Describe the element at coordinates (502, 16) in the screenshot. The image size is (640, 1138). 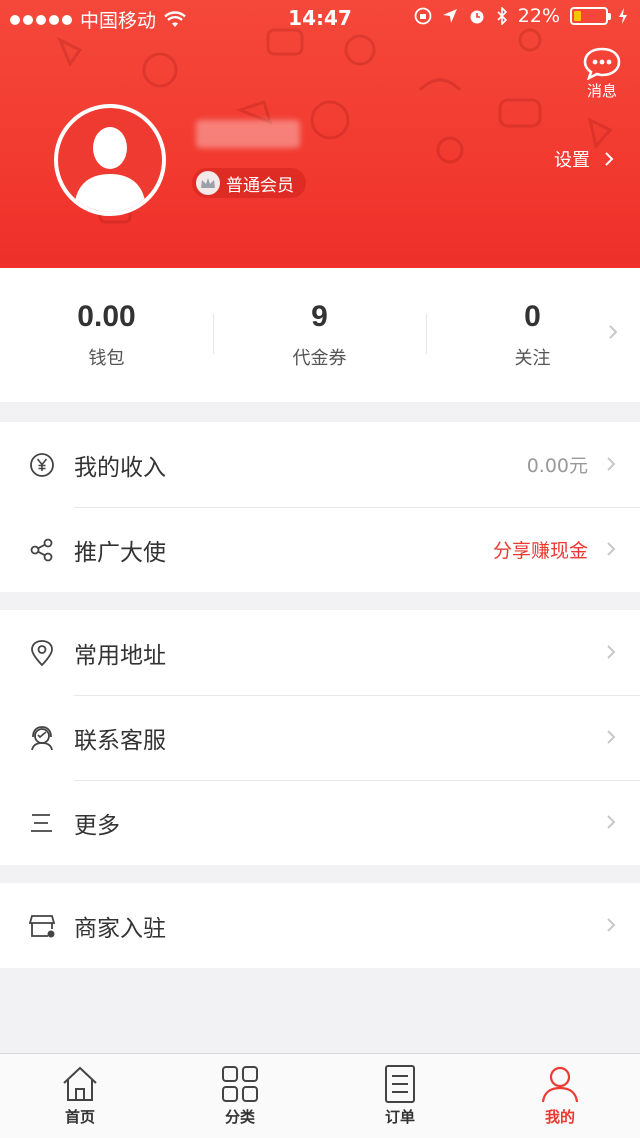
I see `bluetooth-icon` at that location.